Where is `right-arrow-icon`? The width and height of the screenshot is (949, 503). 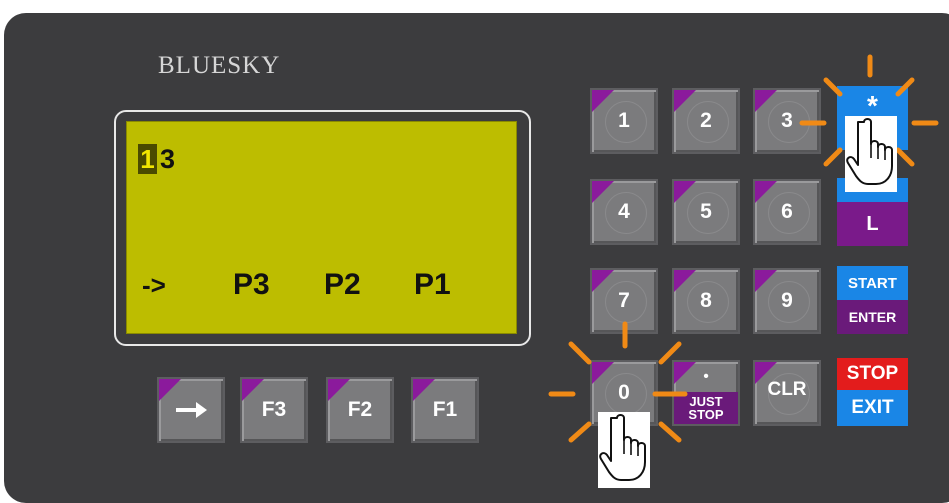 right-arrow-icon is located at coordinates (191, 410).